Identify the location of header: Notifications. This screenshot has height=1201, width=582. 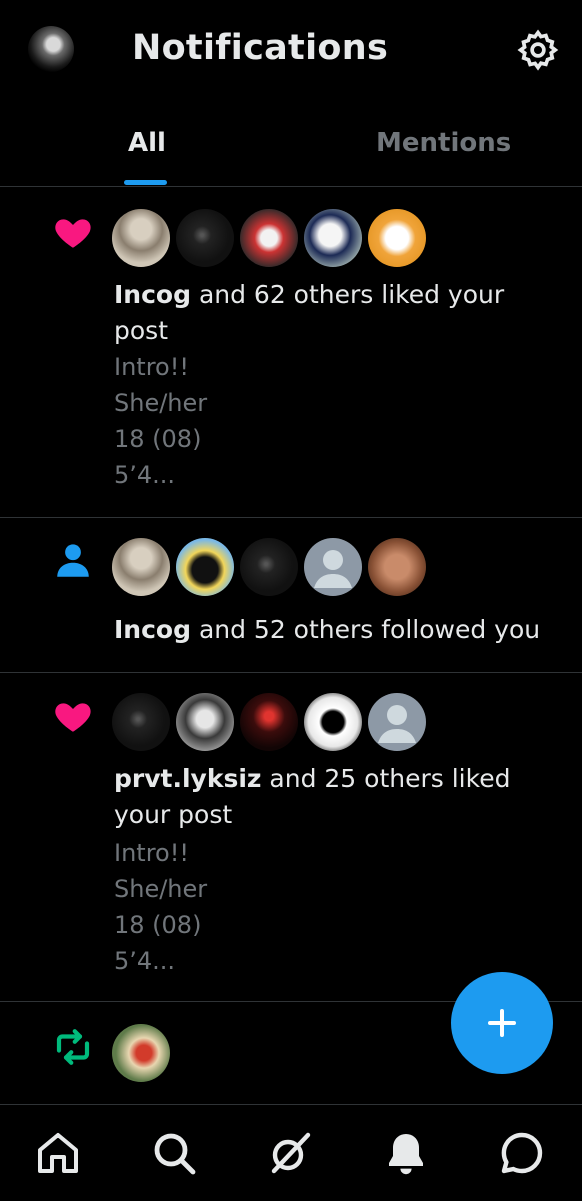
(291, 50).